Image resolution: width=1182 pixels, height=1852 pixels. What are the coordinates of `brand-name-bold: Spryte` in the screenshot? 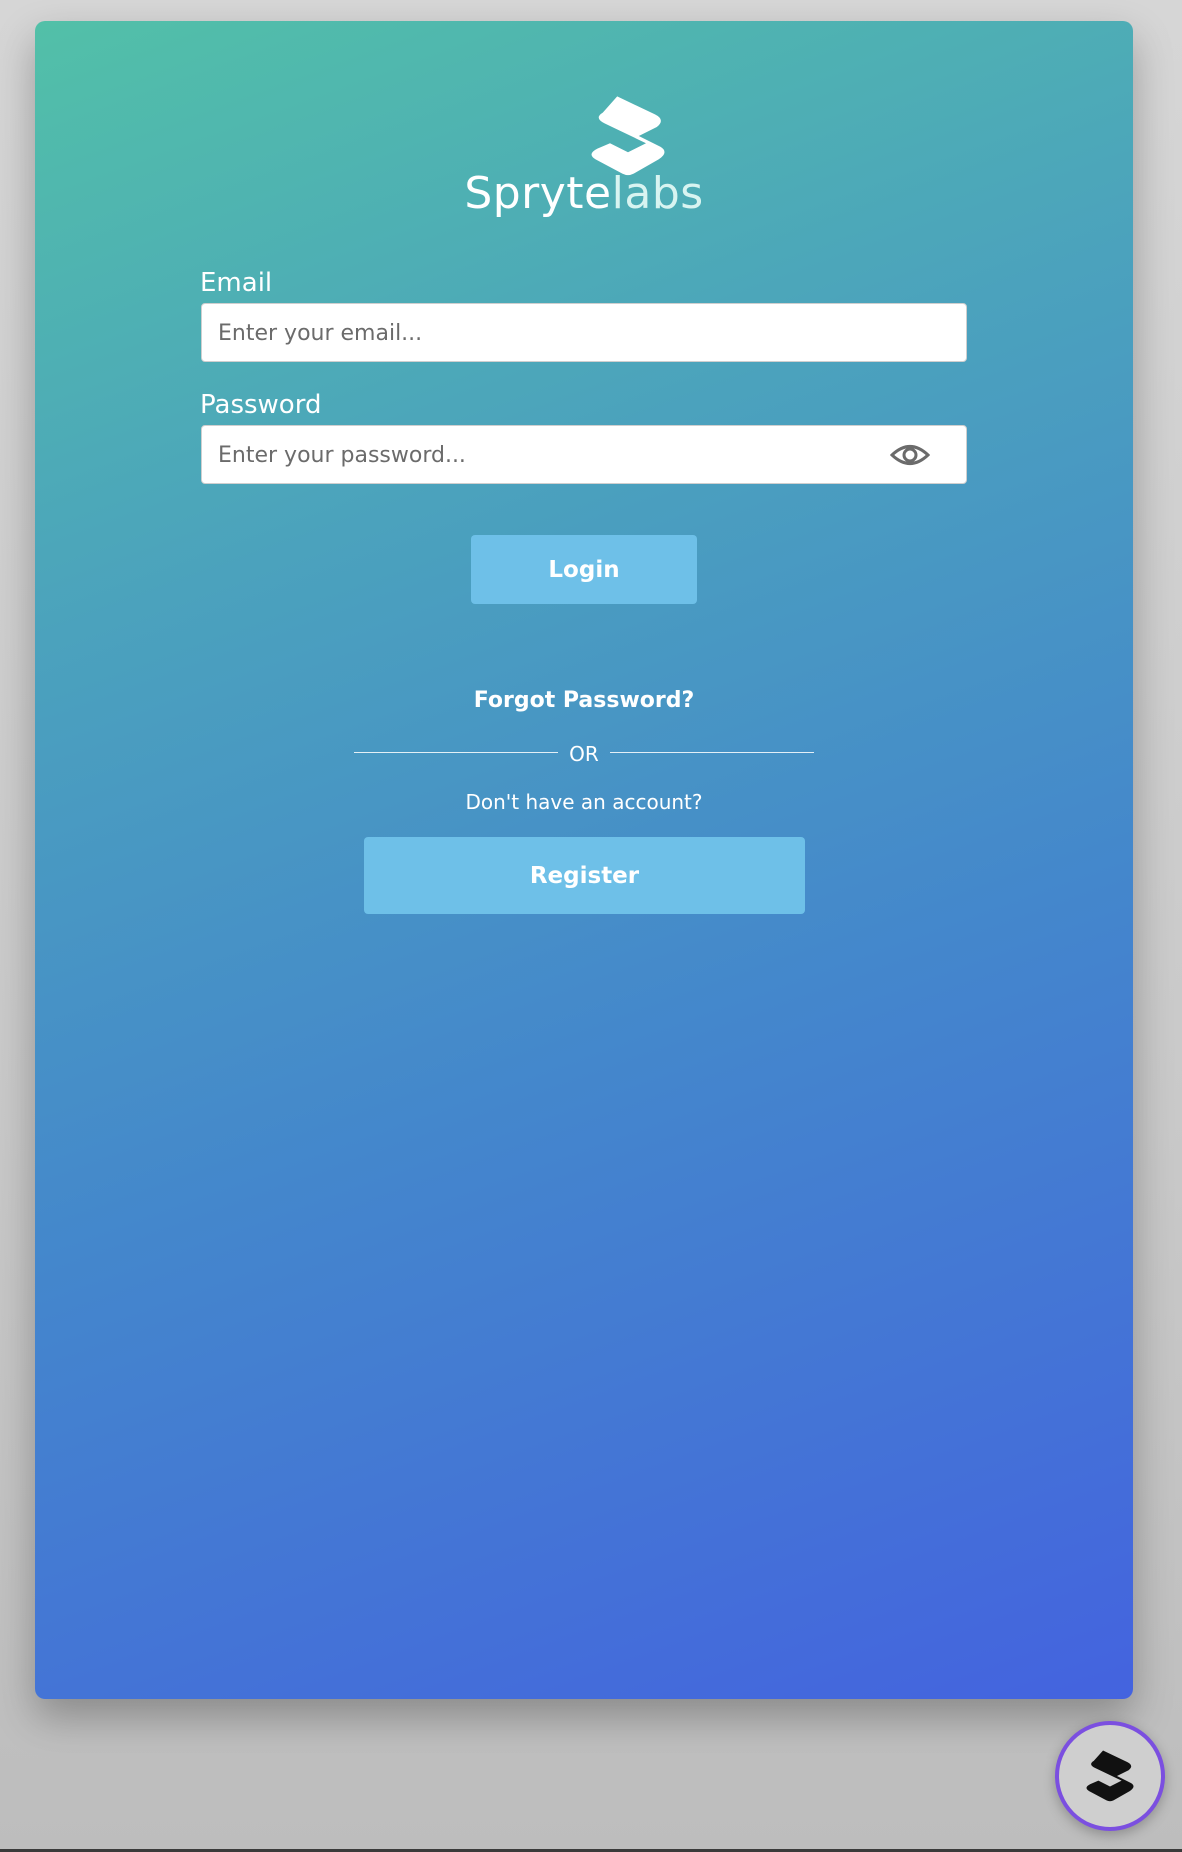 It's located at (538, 193).